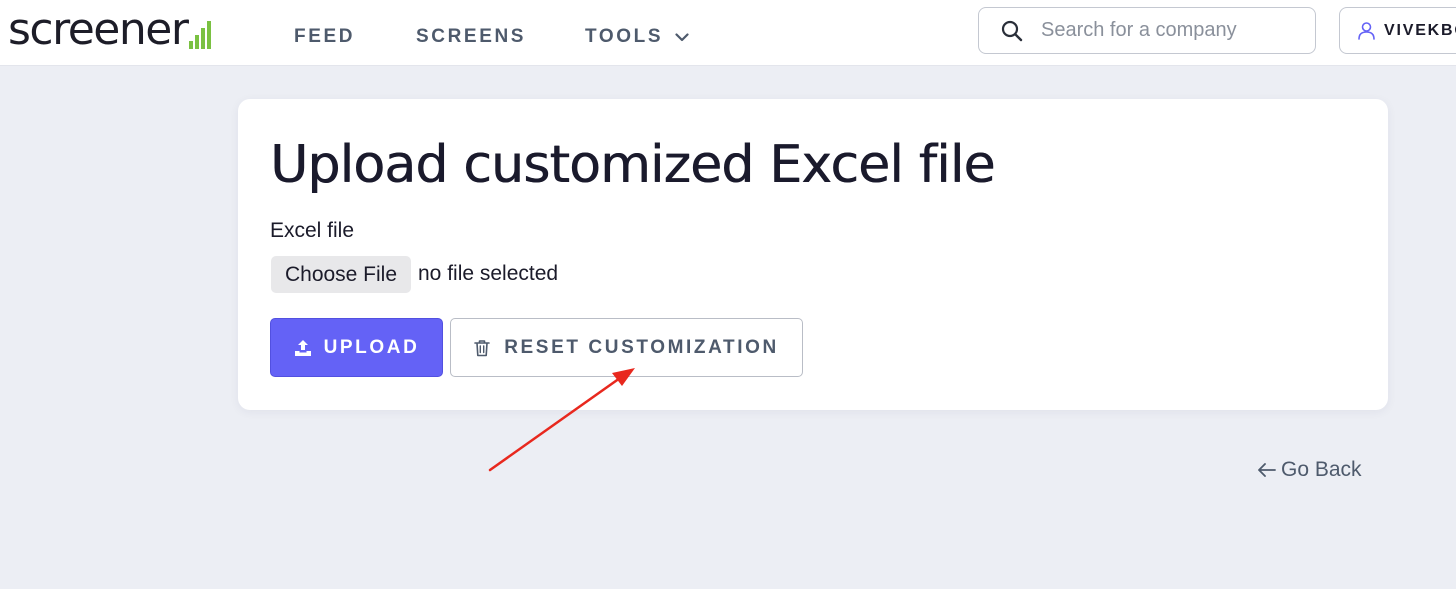  I want to click on upload-button: UPLOAD, so click(356, 347).